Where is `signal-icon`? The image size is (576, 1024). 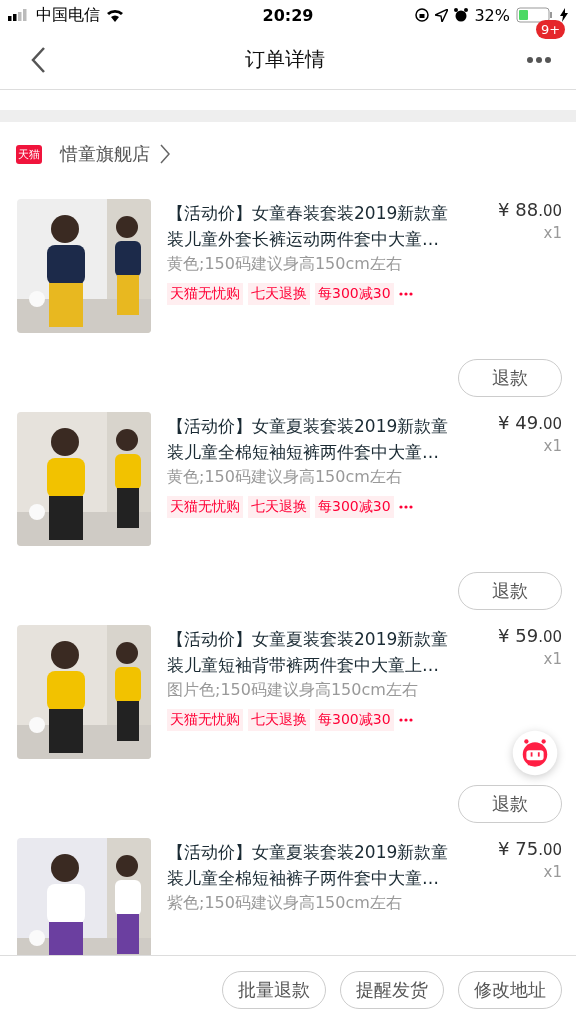 signal-icon is located at coordinates (19, 15).